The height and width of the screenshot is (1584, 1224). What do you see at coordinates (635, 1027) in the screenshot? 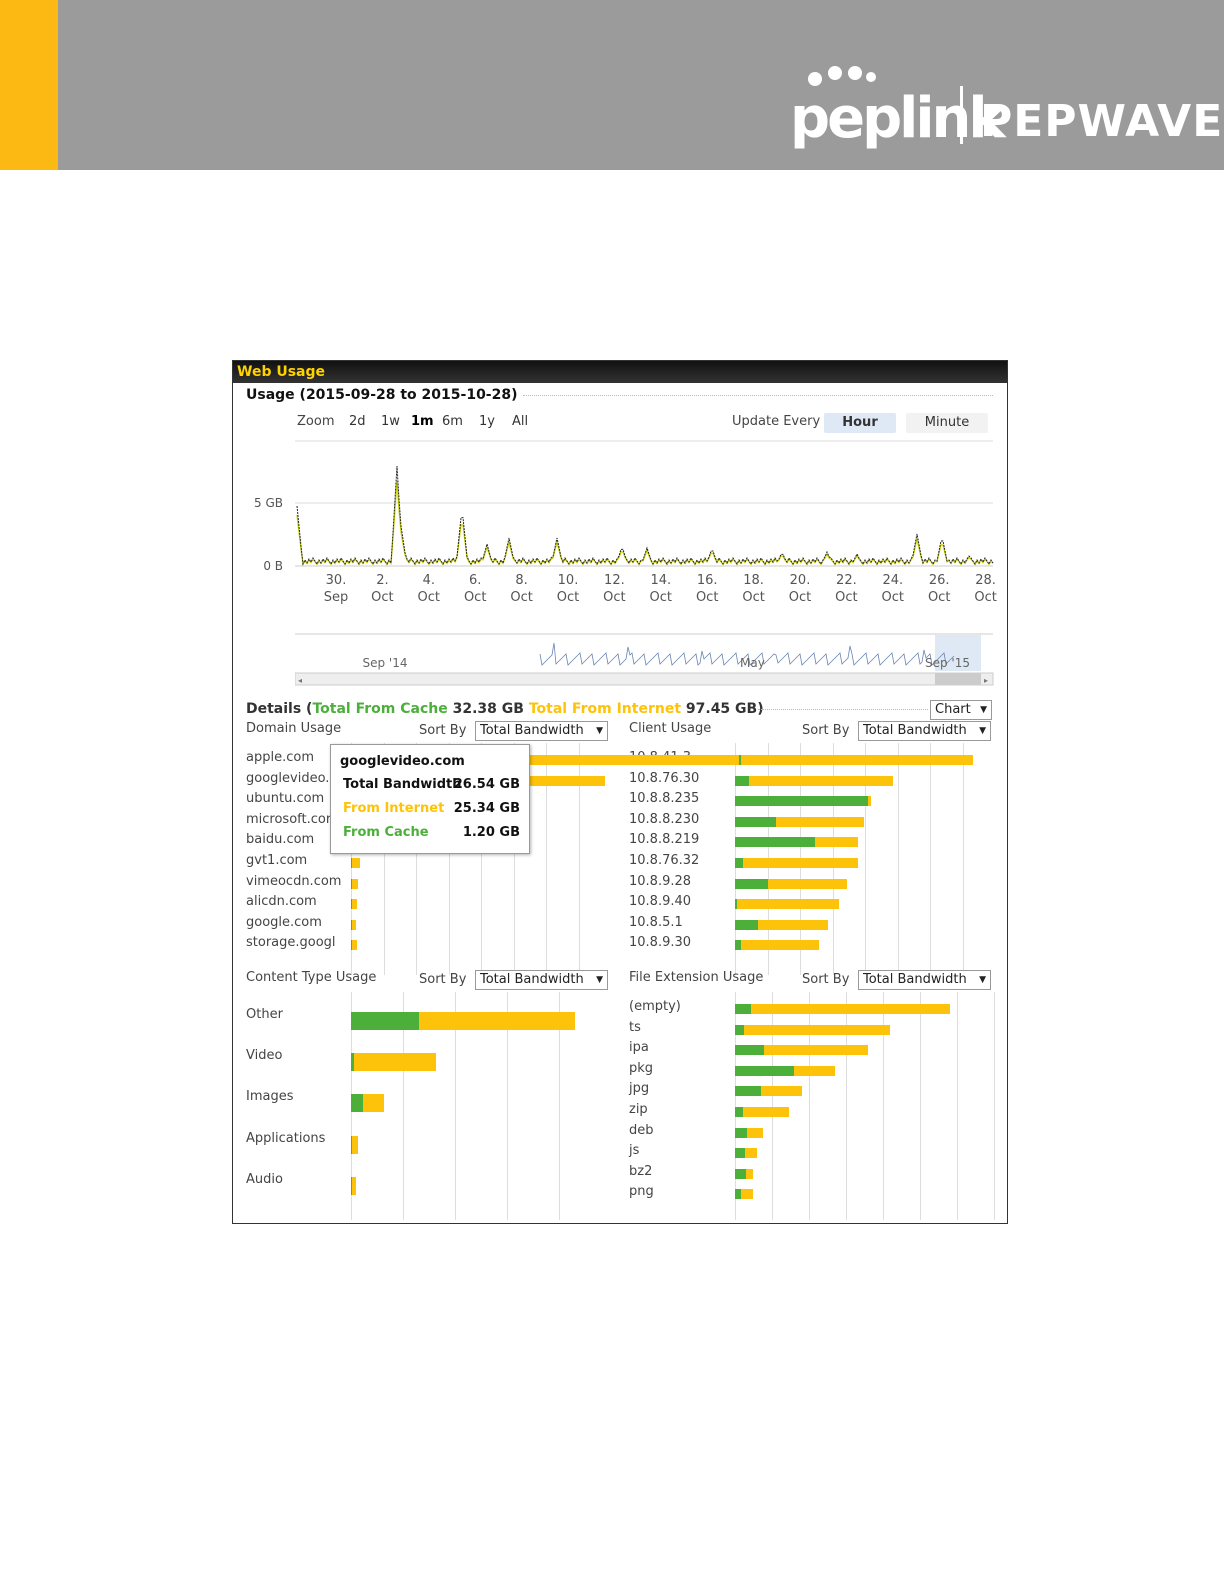
I see `row-label: ts` at bounding box center [635, 1027].